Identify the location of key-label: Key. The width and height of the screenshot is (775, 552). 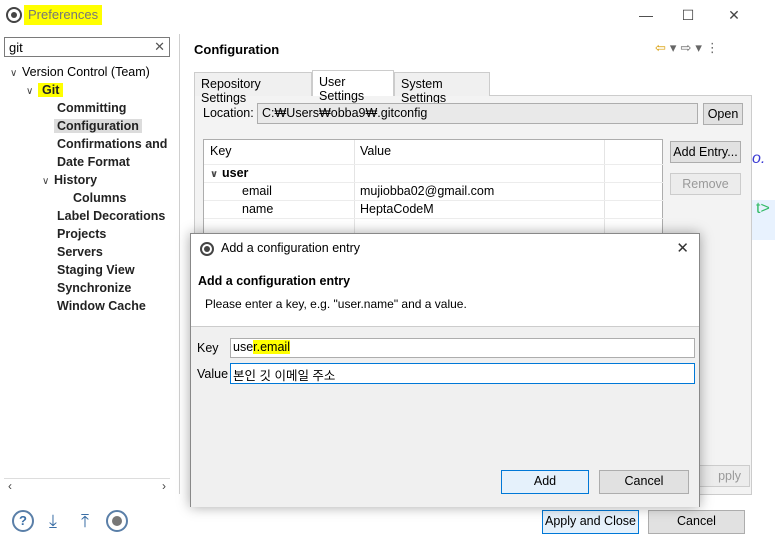
(208, 348).